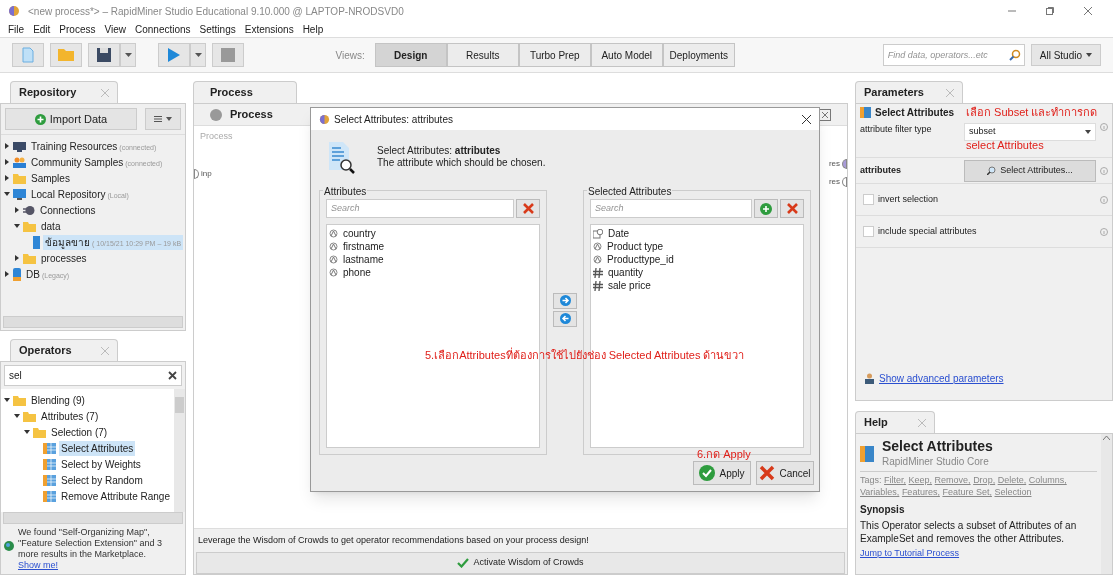  I want to click on parameters-tab: Parameters, so click(909, 92).